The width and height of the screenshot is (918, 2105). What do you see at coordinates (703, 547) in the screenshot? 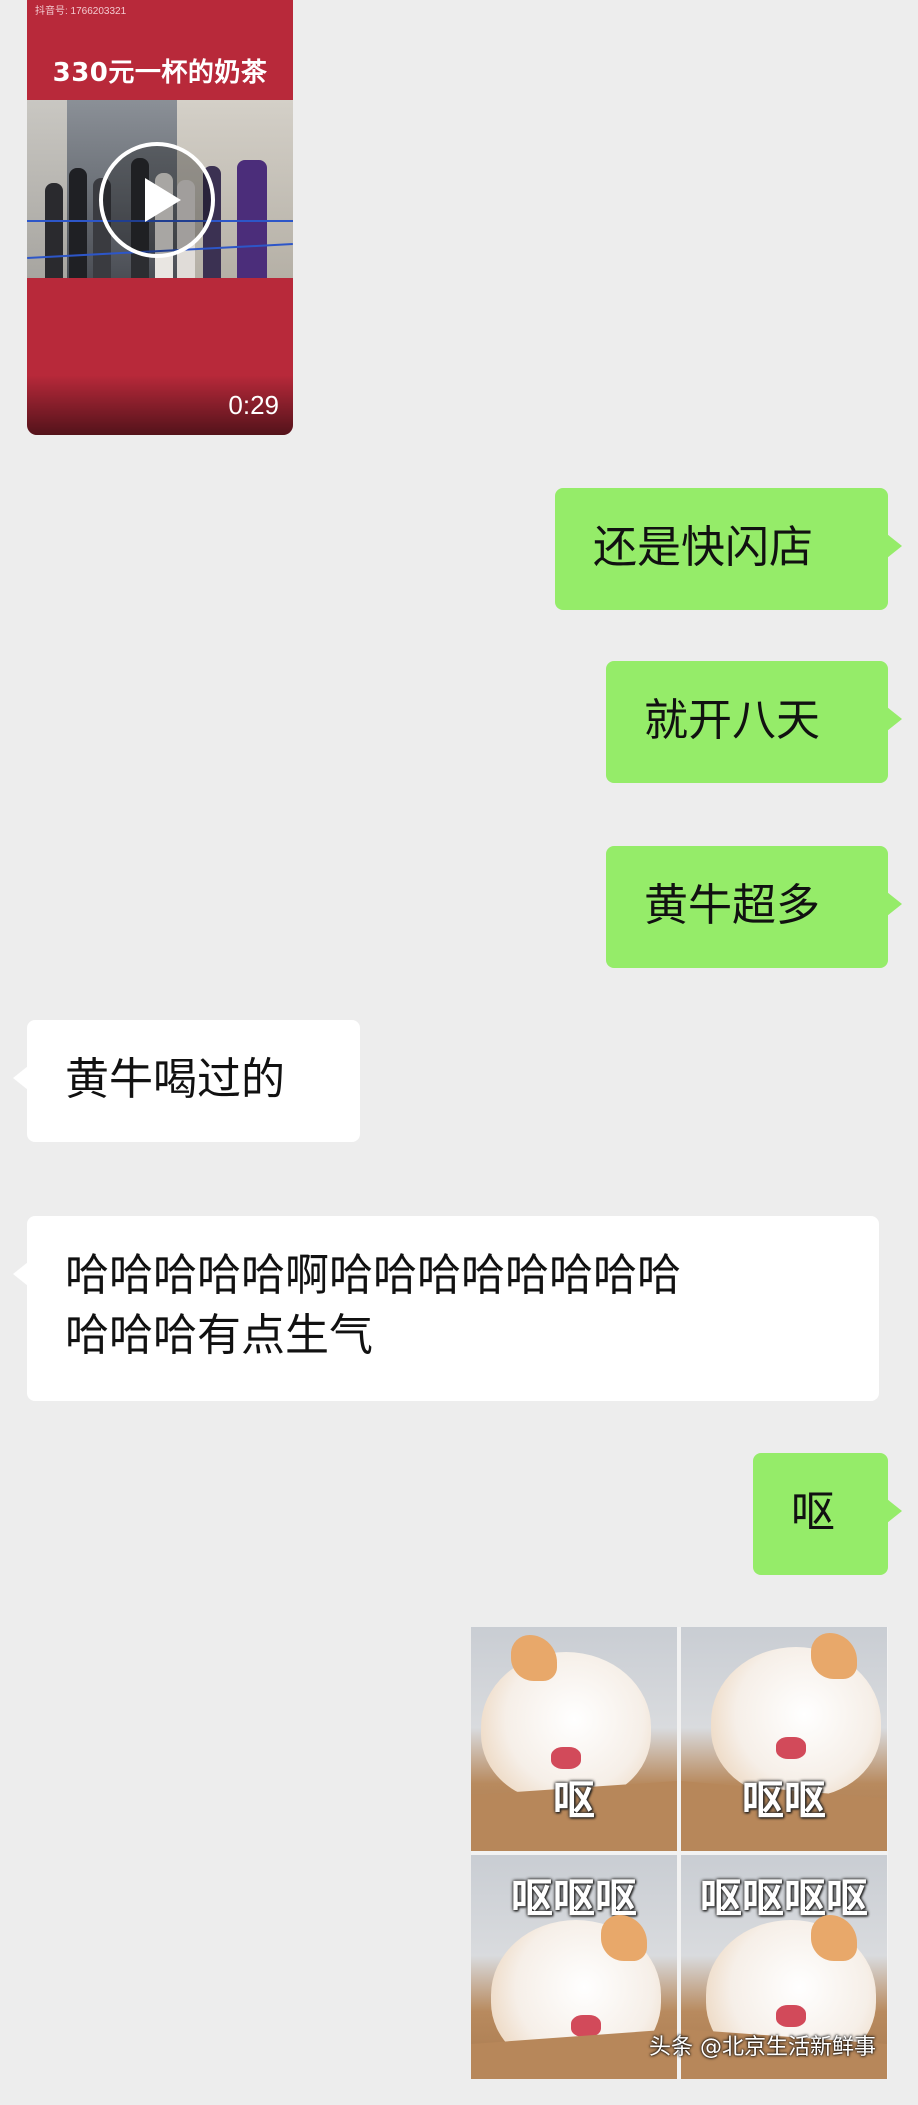
I see `message-text: 还是快闪店` at bounding box center [703, 547].